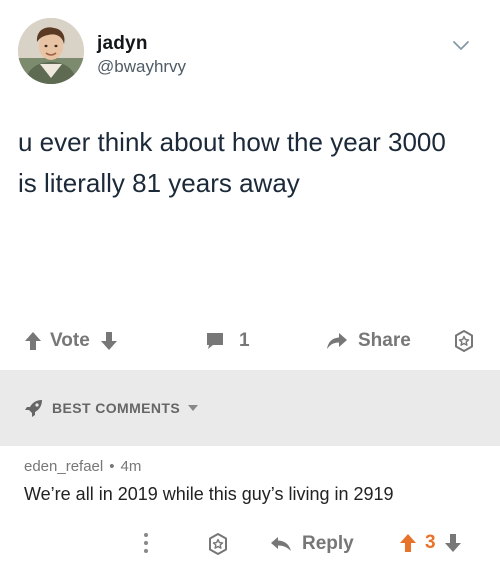 This screenshot has width=500, height=570. I want to click on sort-label: BEST COMMENTS, so click(116, 408).